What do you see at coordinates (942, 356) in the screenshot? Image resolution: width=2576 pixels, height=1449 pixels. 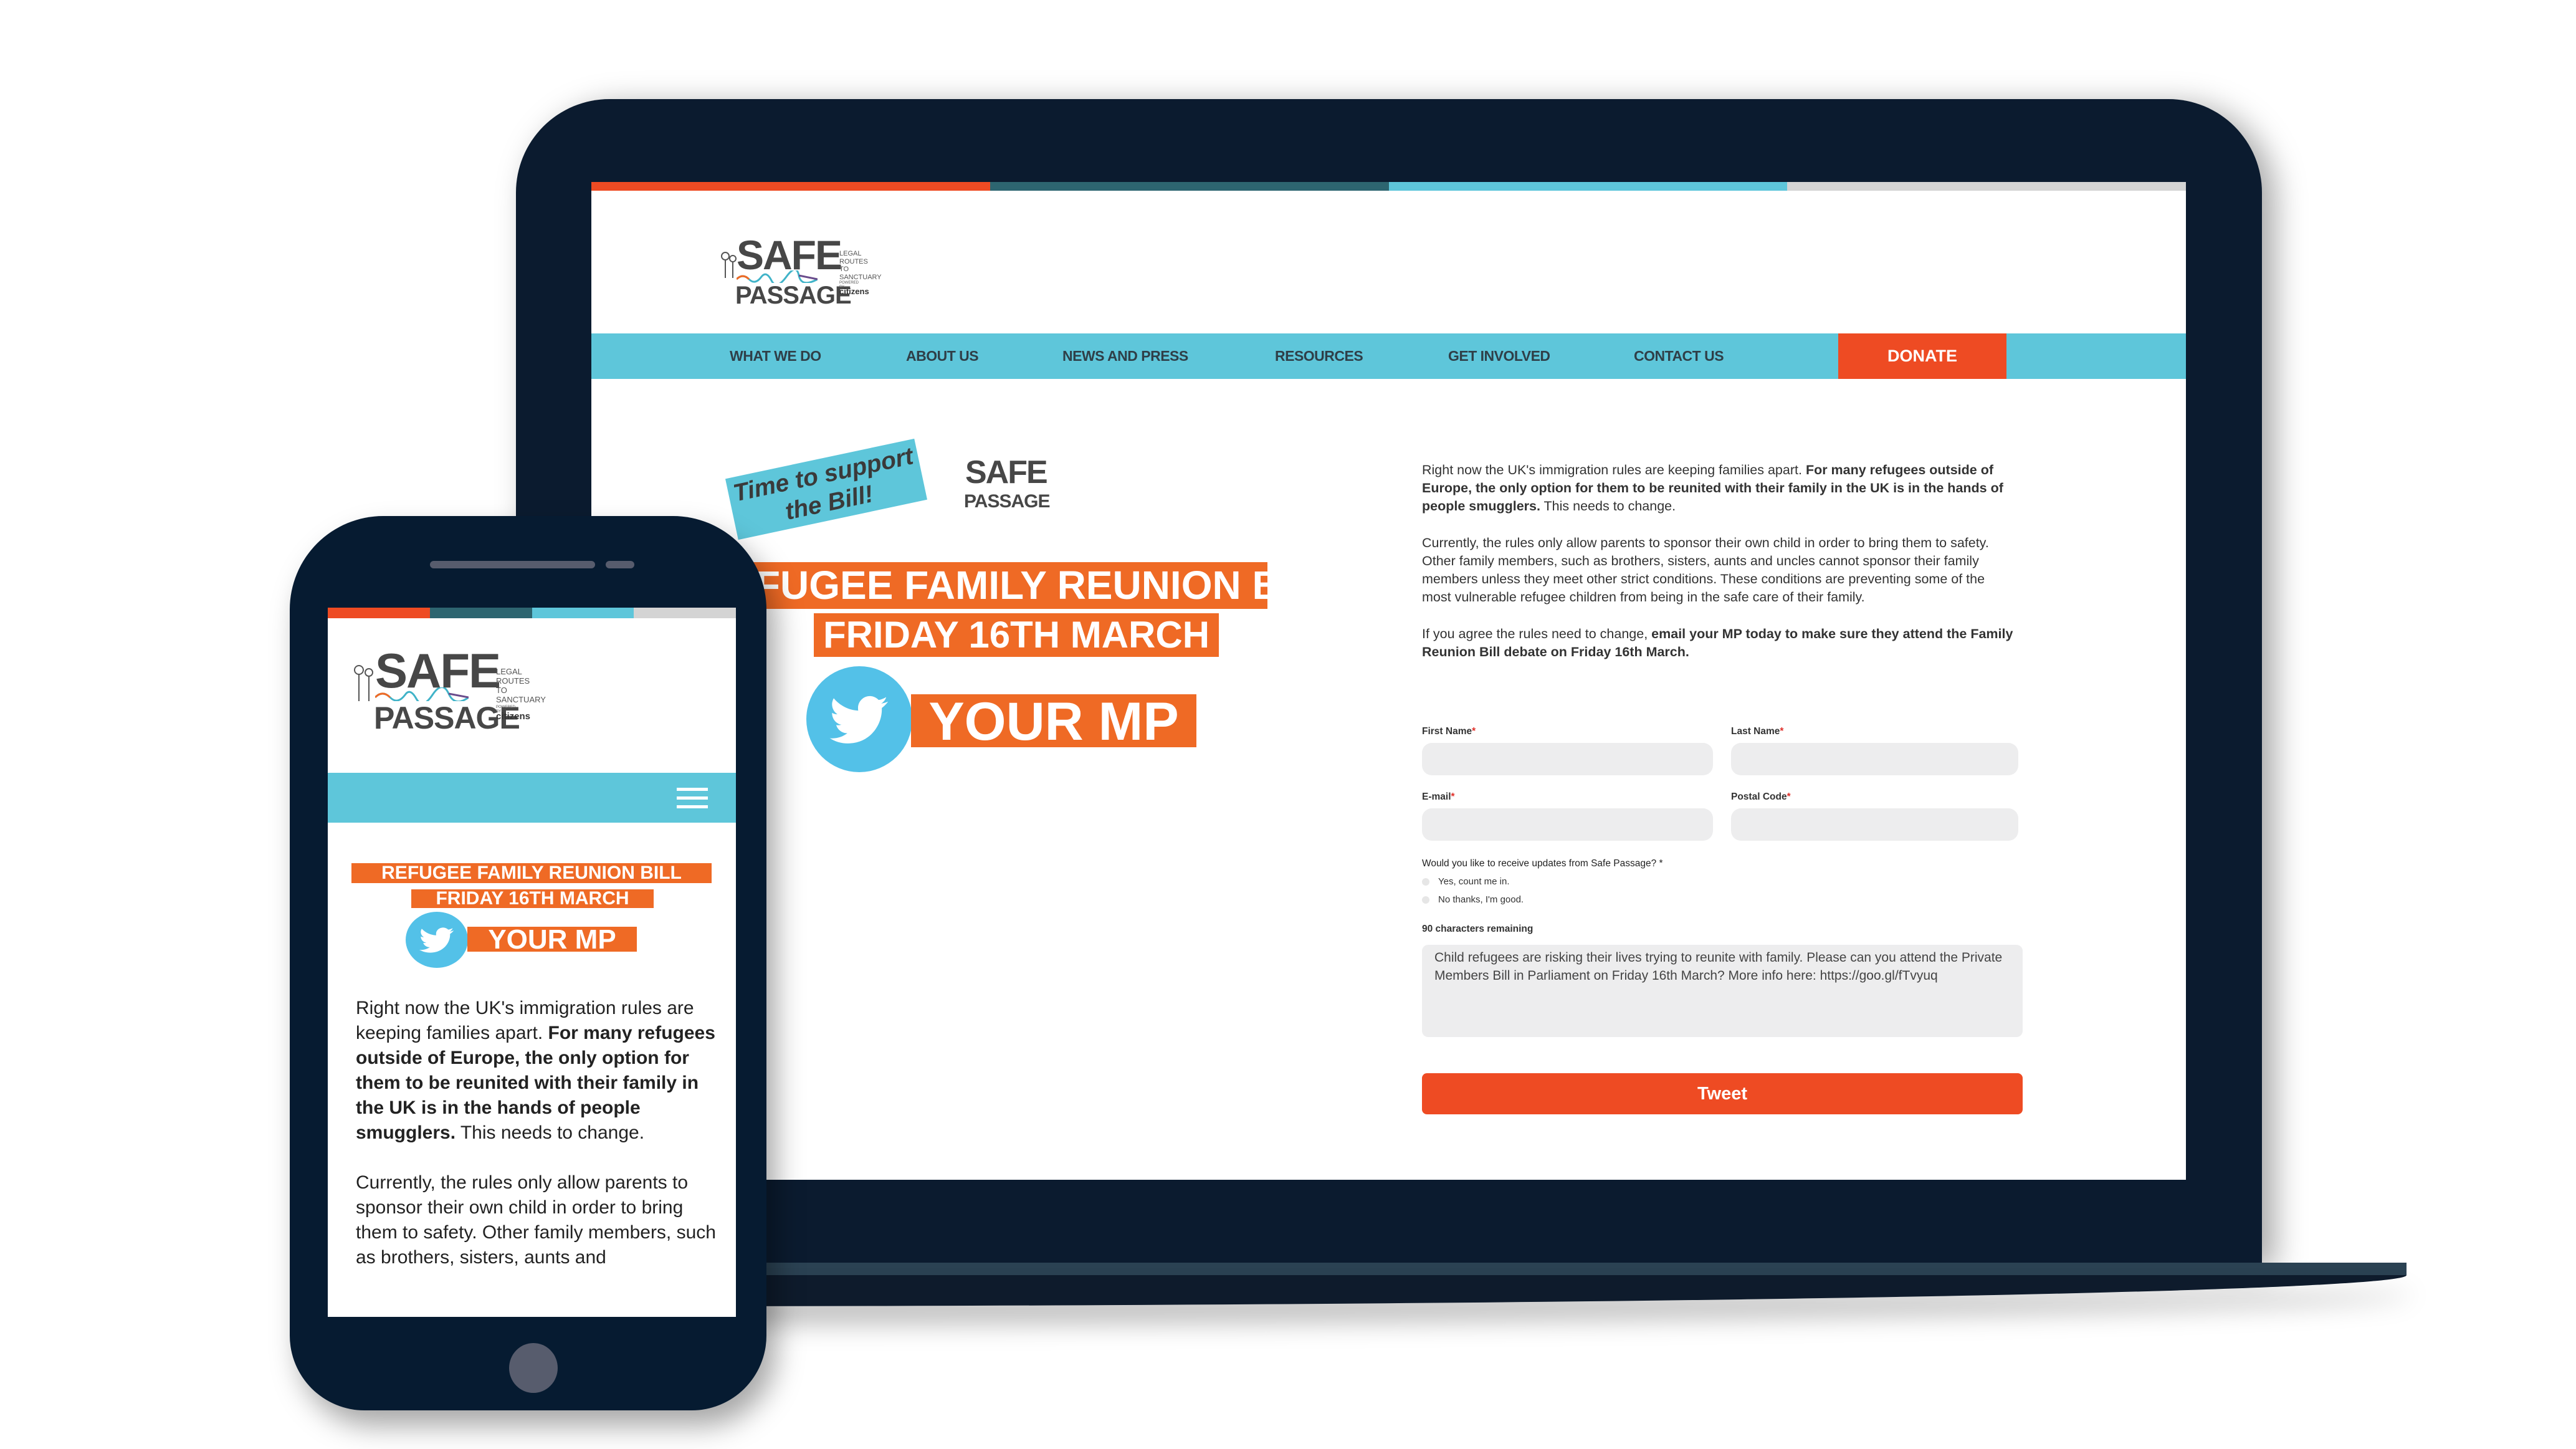 I see `nav-about-us: ABOUT US` at bounding box center [942, 356].